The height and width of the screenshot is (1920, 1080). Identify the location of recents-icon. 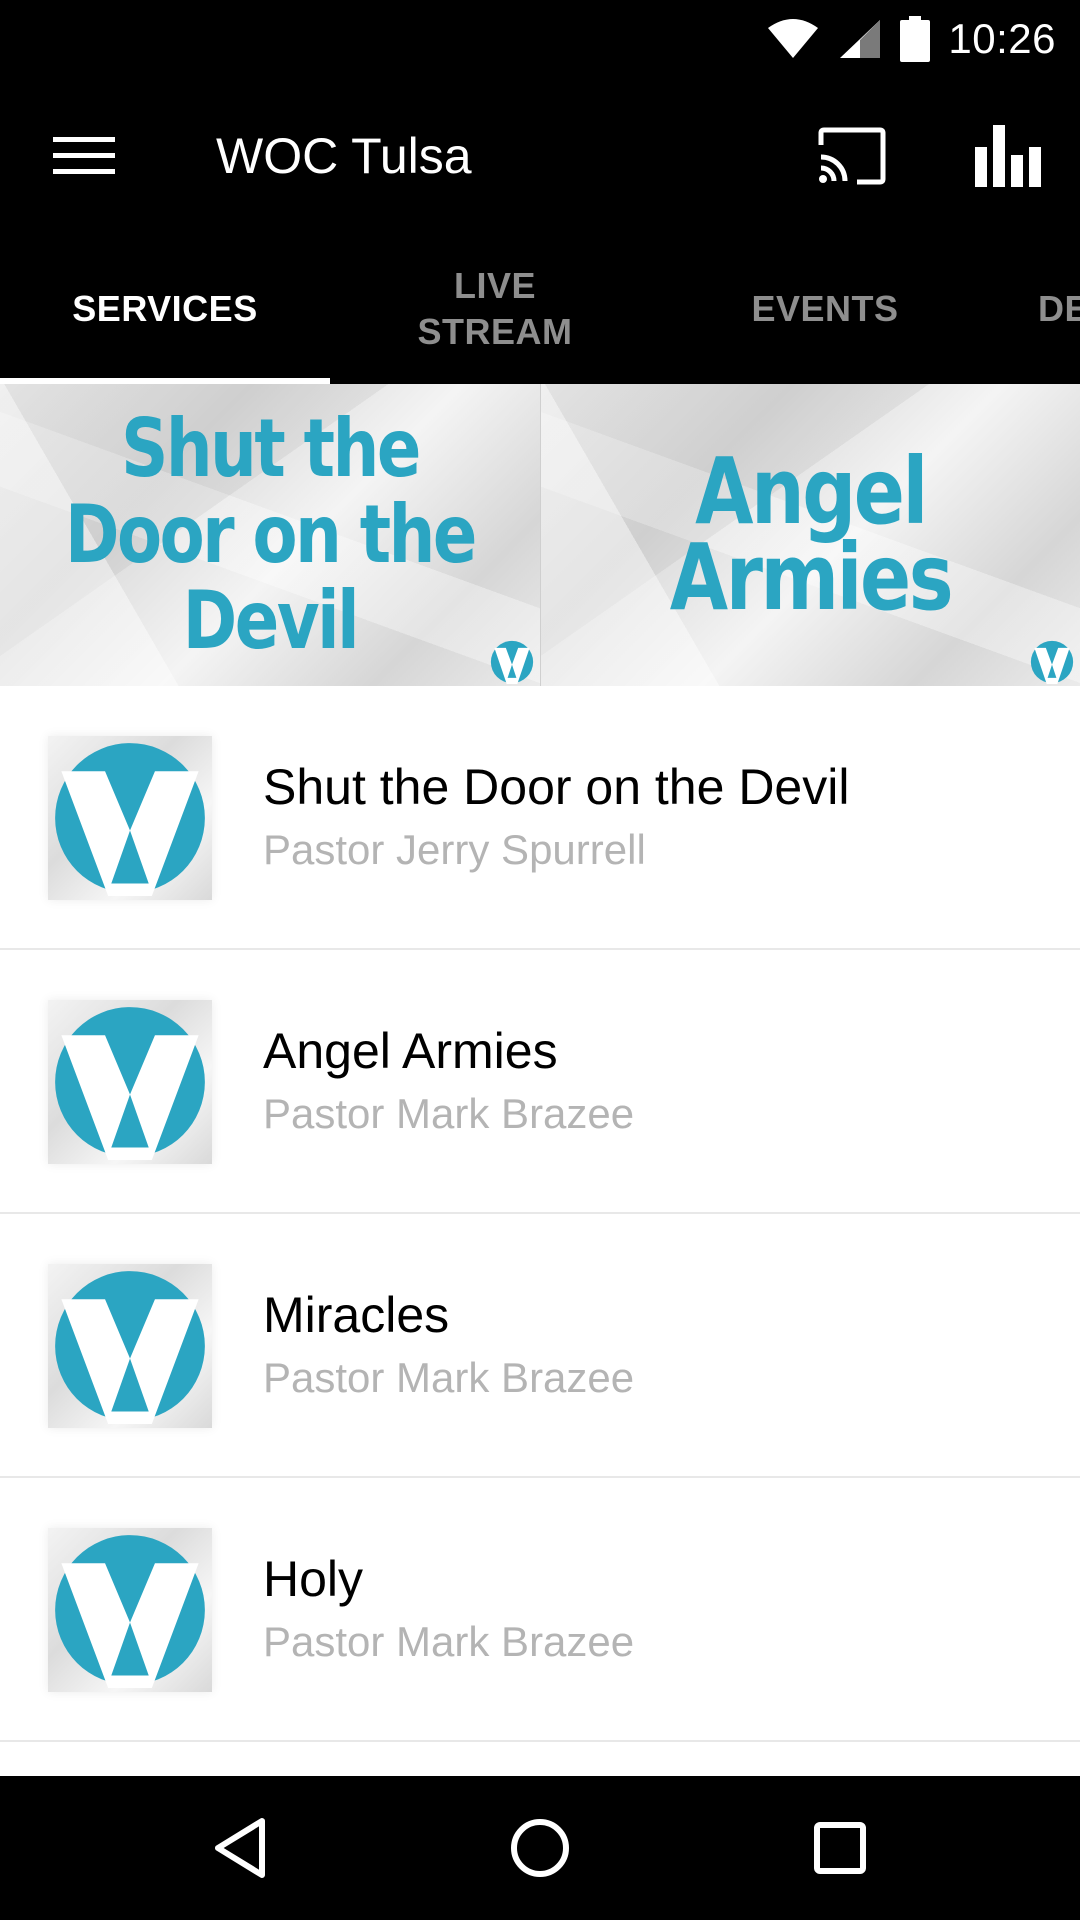
(840, 1848).